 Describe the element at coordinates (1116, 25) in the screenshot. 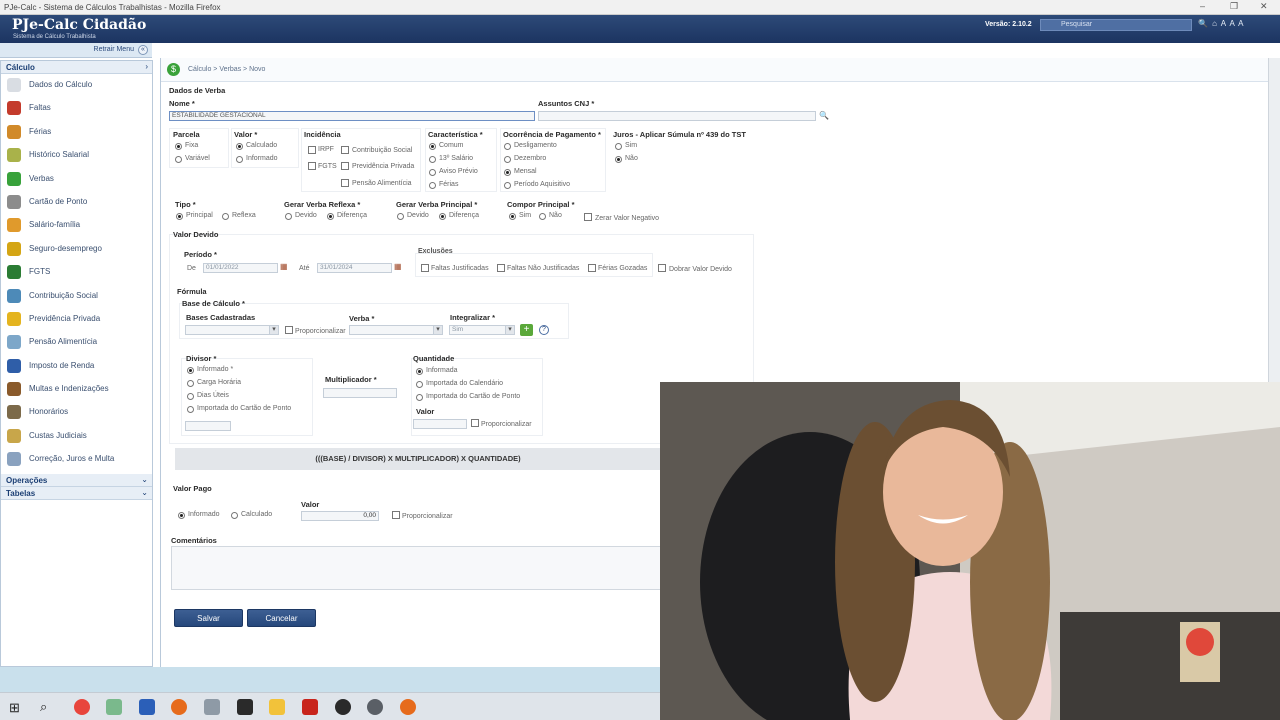

I see `search-input: Pesquisar` at that location.